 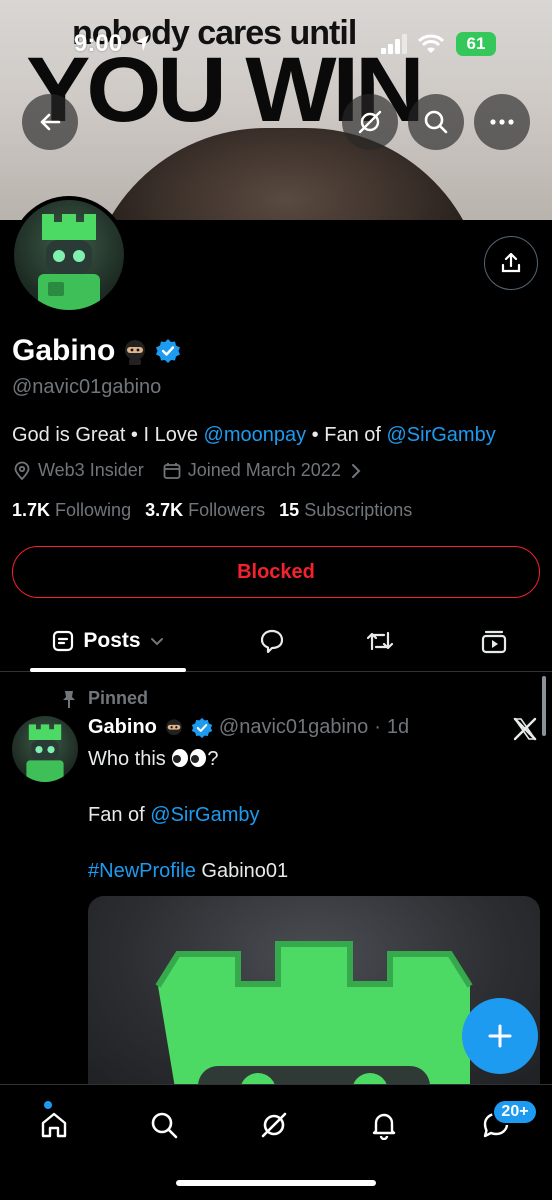 I want to click on back-button, so click(x=50, y=122).